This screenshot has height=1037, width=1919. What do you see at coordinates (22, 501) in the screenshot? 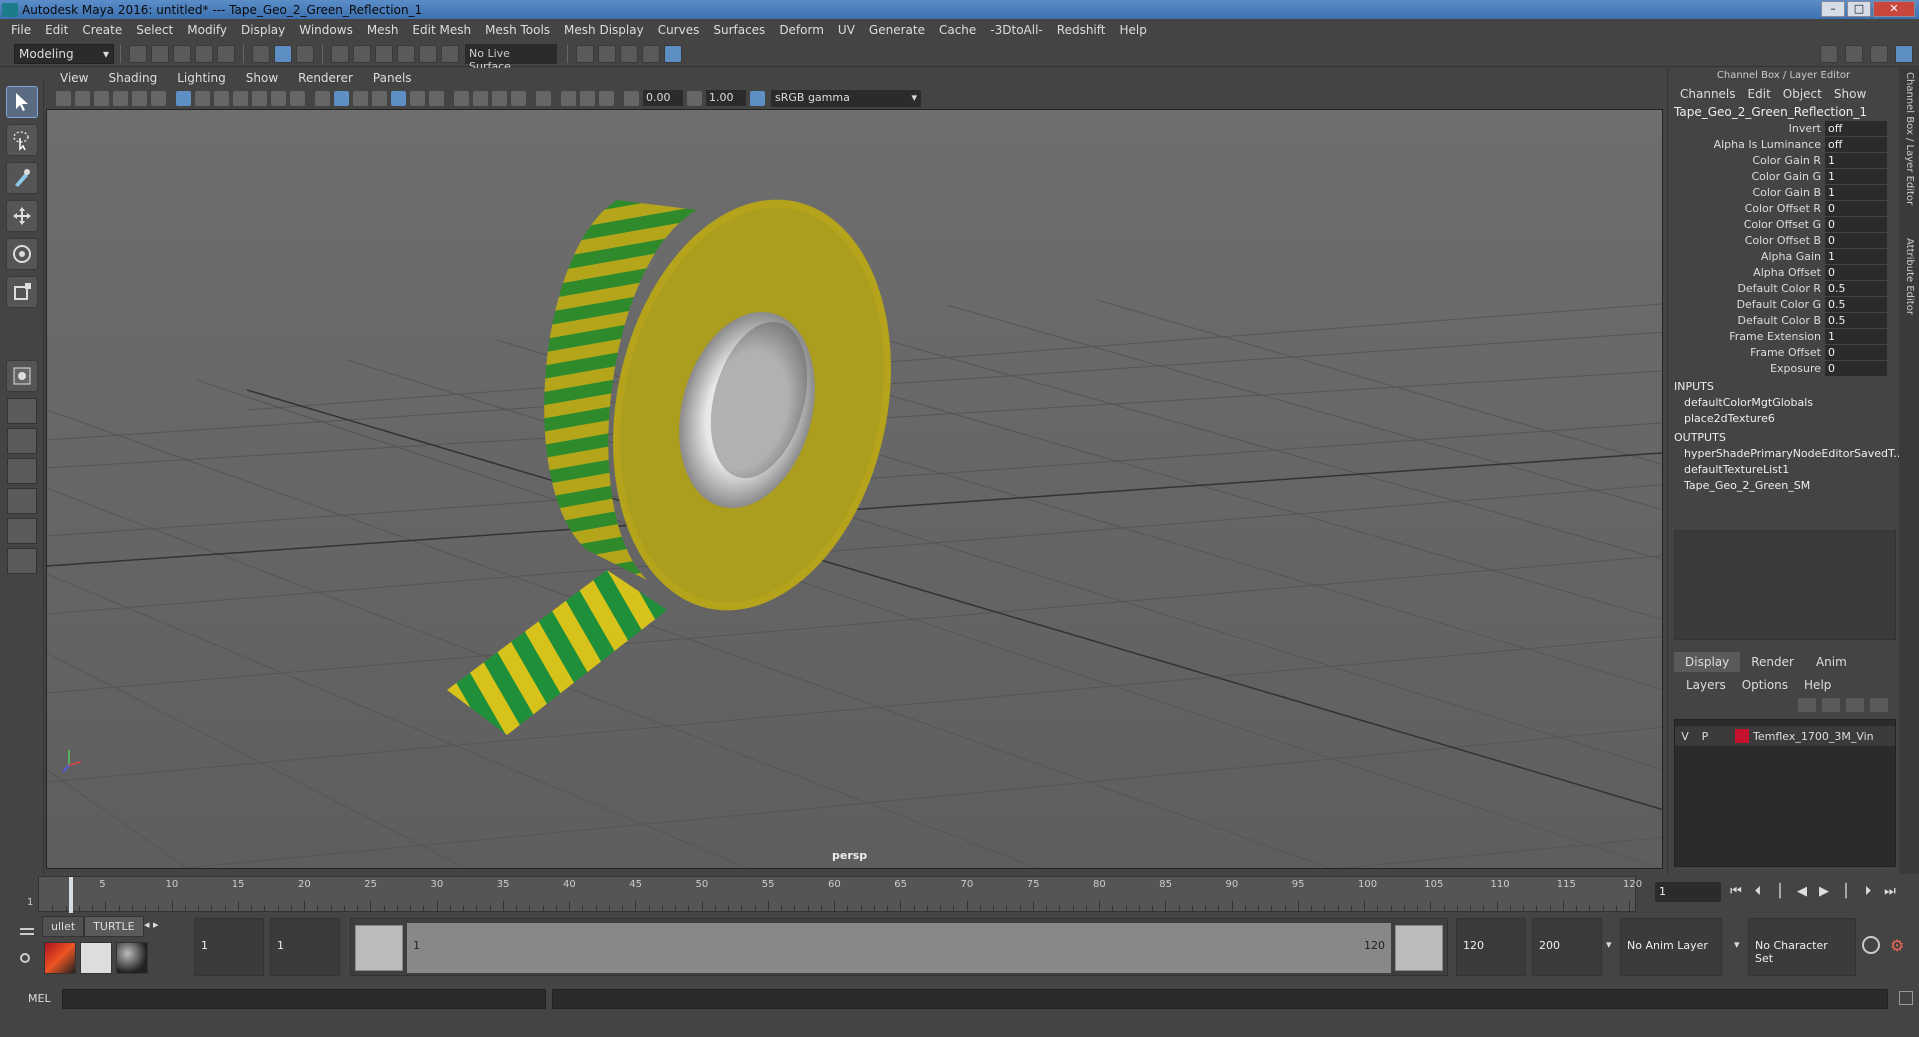
I see `persp-graph-layout-icon` at bounding box center [22, 501].